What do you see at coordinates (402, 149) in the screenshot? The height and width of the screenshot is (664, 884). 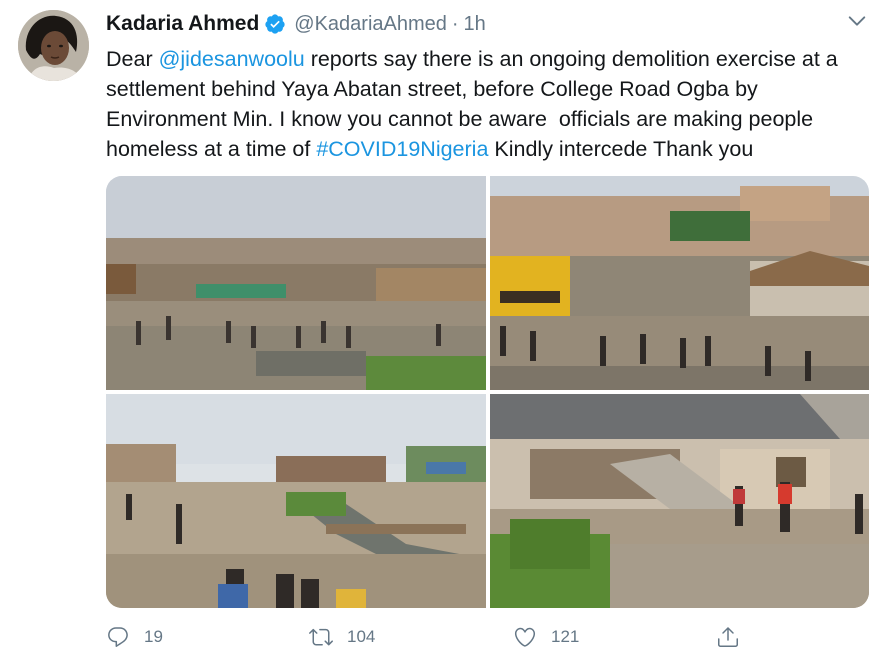 I see `hashtag-link: #COVID19Nigeria` at bounding box center [402, 149].